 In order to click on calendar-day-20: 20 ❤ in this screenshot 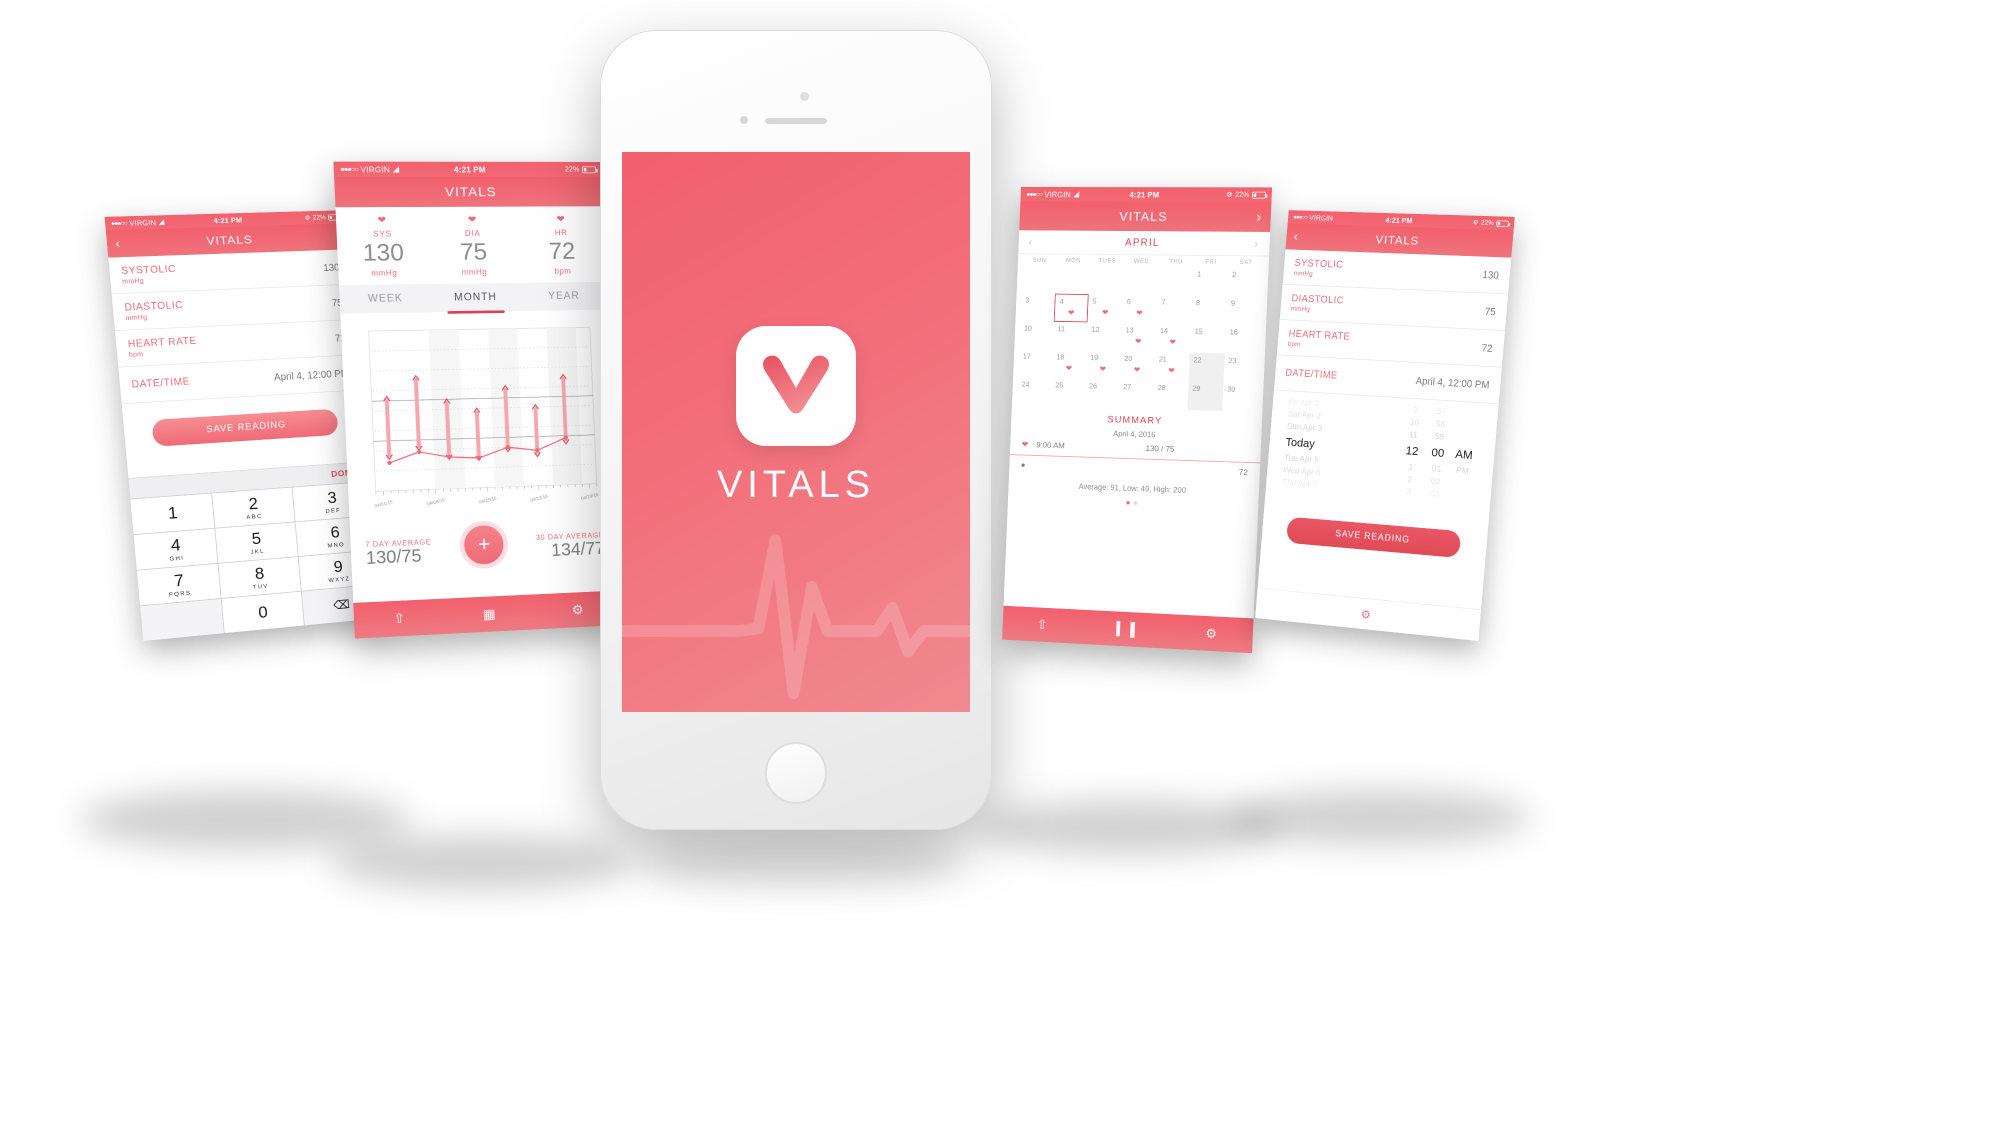, I will do `click(1137, 365)`.